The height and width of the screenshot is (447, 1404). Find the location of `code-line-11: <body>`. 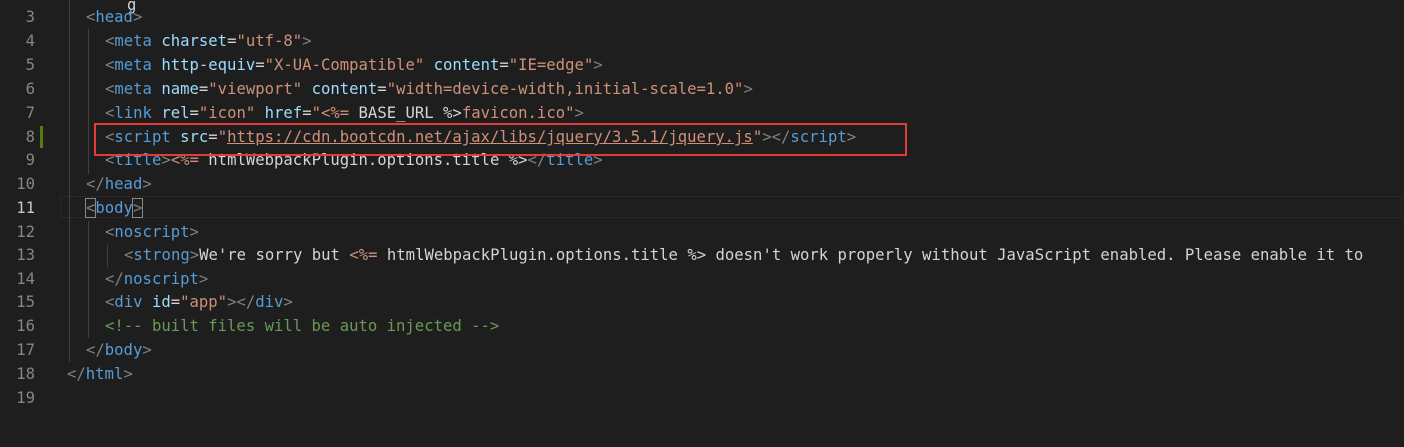

code-line-11: <body> is located at coordinates (114, 208).